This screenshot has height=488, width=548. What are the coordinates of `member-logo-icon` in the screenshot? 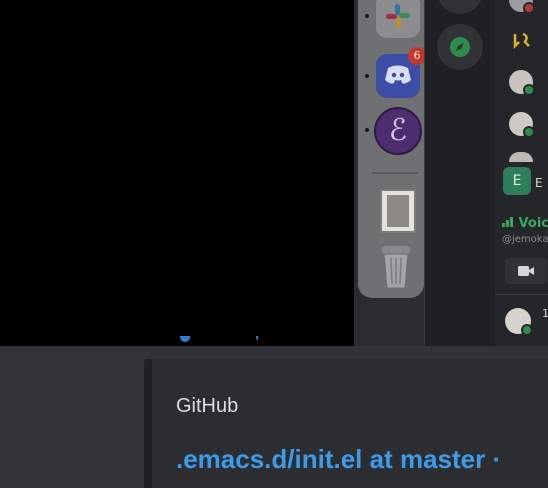 It's located at (521, 41).